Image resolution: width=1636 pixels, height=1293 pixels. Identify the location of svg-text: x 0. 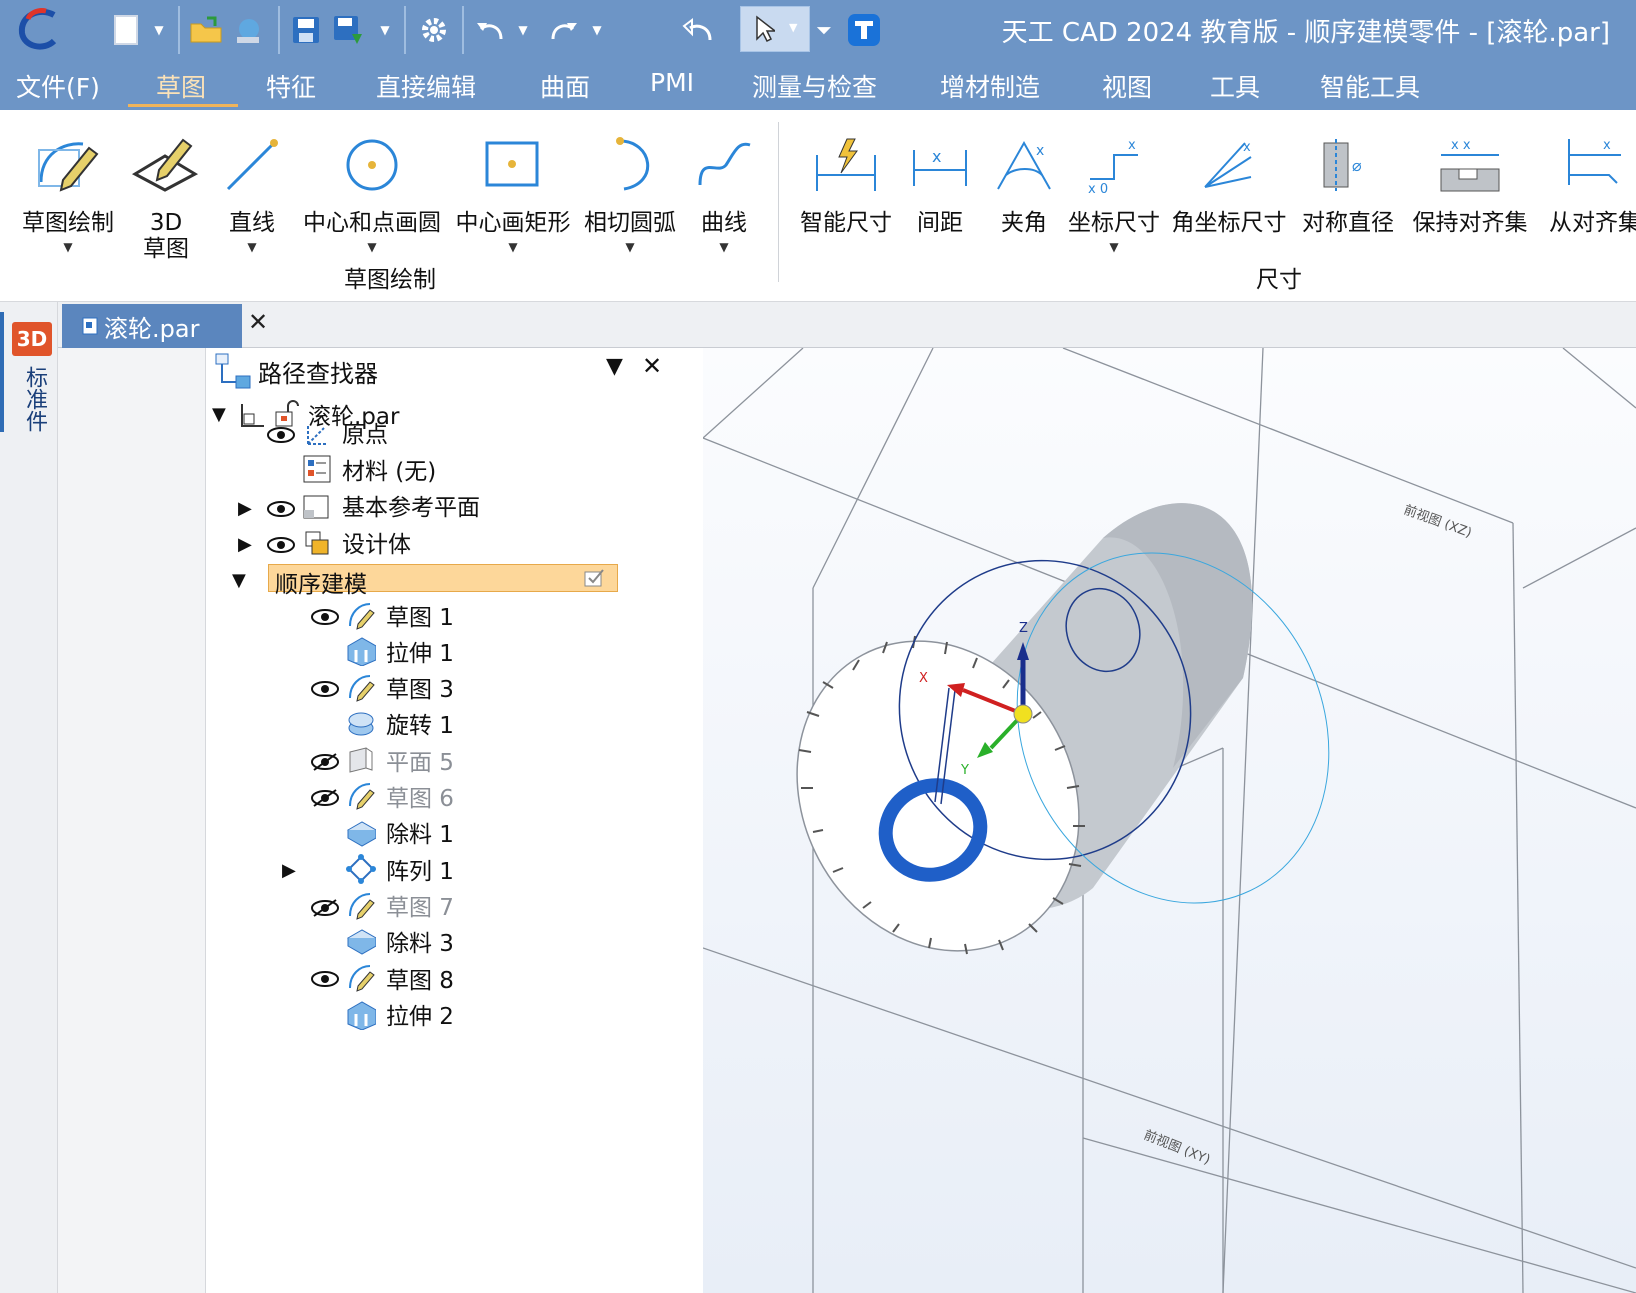
(1098, 188).